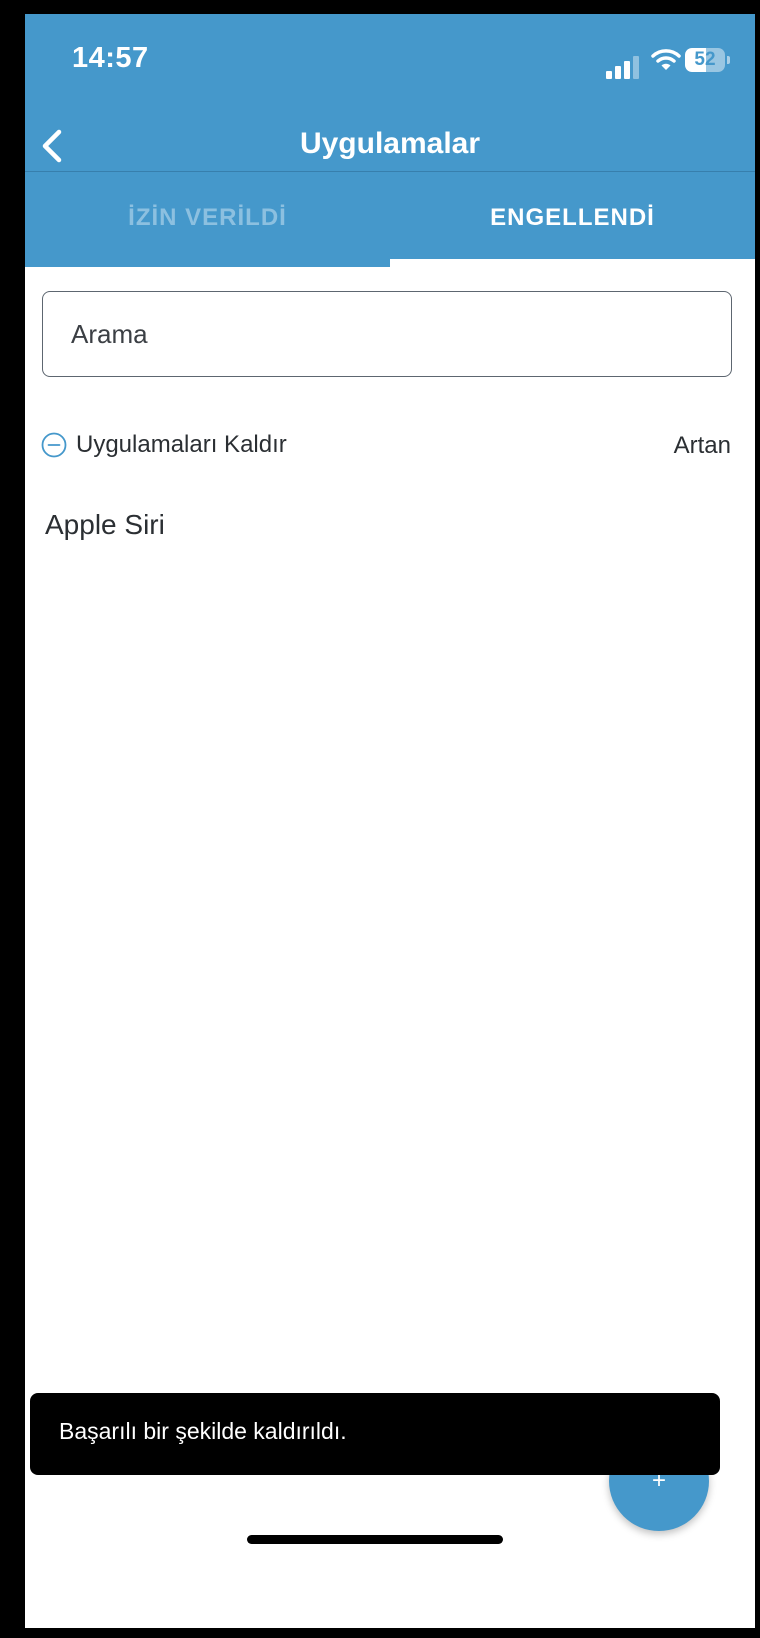  What do you see at coordinates (666, 62) in the screenshot?
I see `wifi-icon` at bounding box center [666, 62].